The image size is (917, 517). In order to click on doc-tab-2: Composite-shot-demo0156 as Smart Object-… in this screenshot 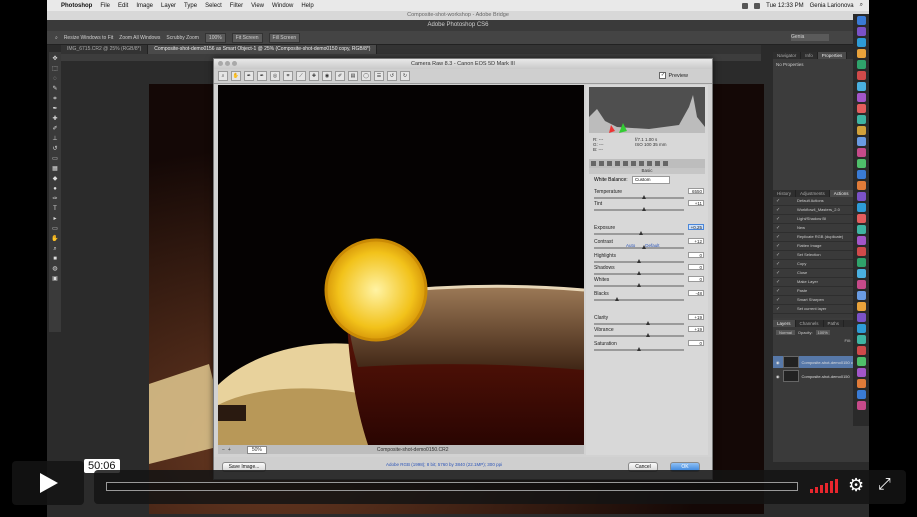, I will do `click(263, 49)`.